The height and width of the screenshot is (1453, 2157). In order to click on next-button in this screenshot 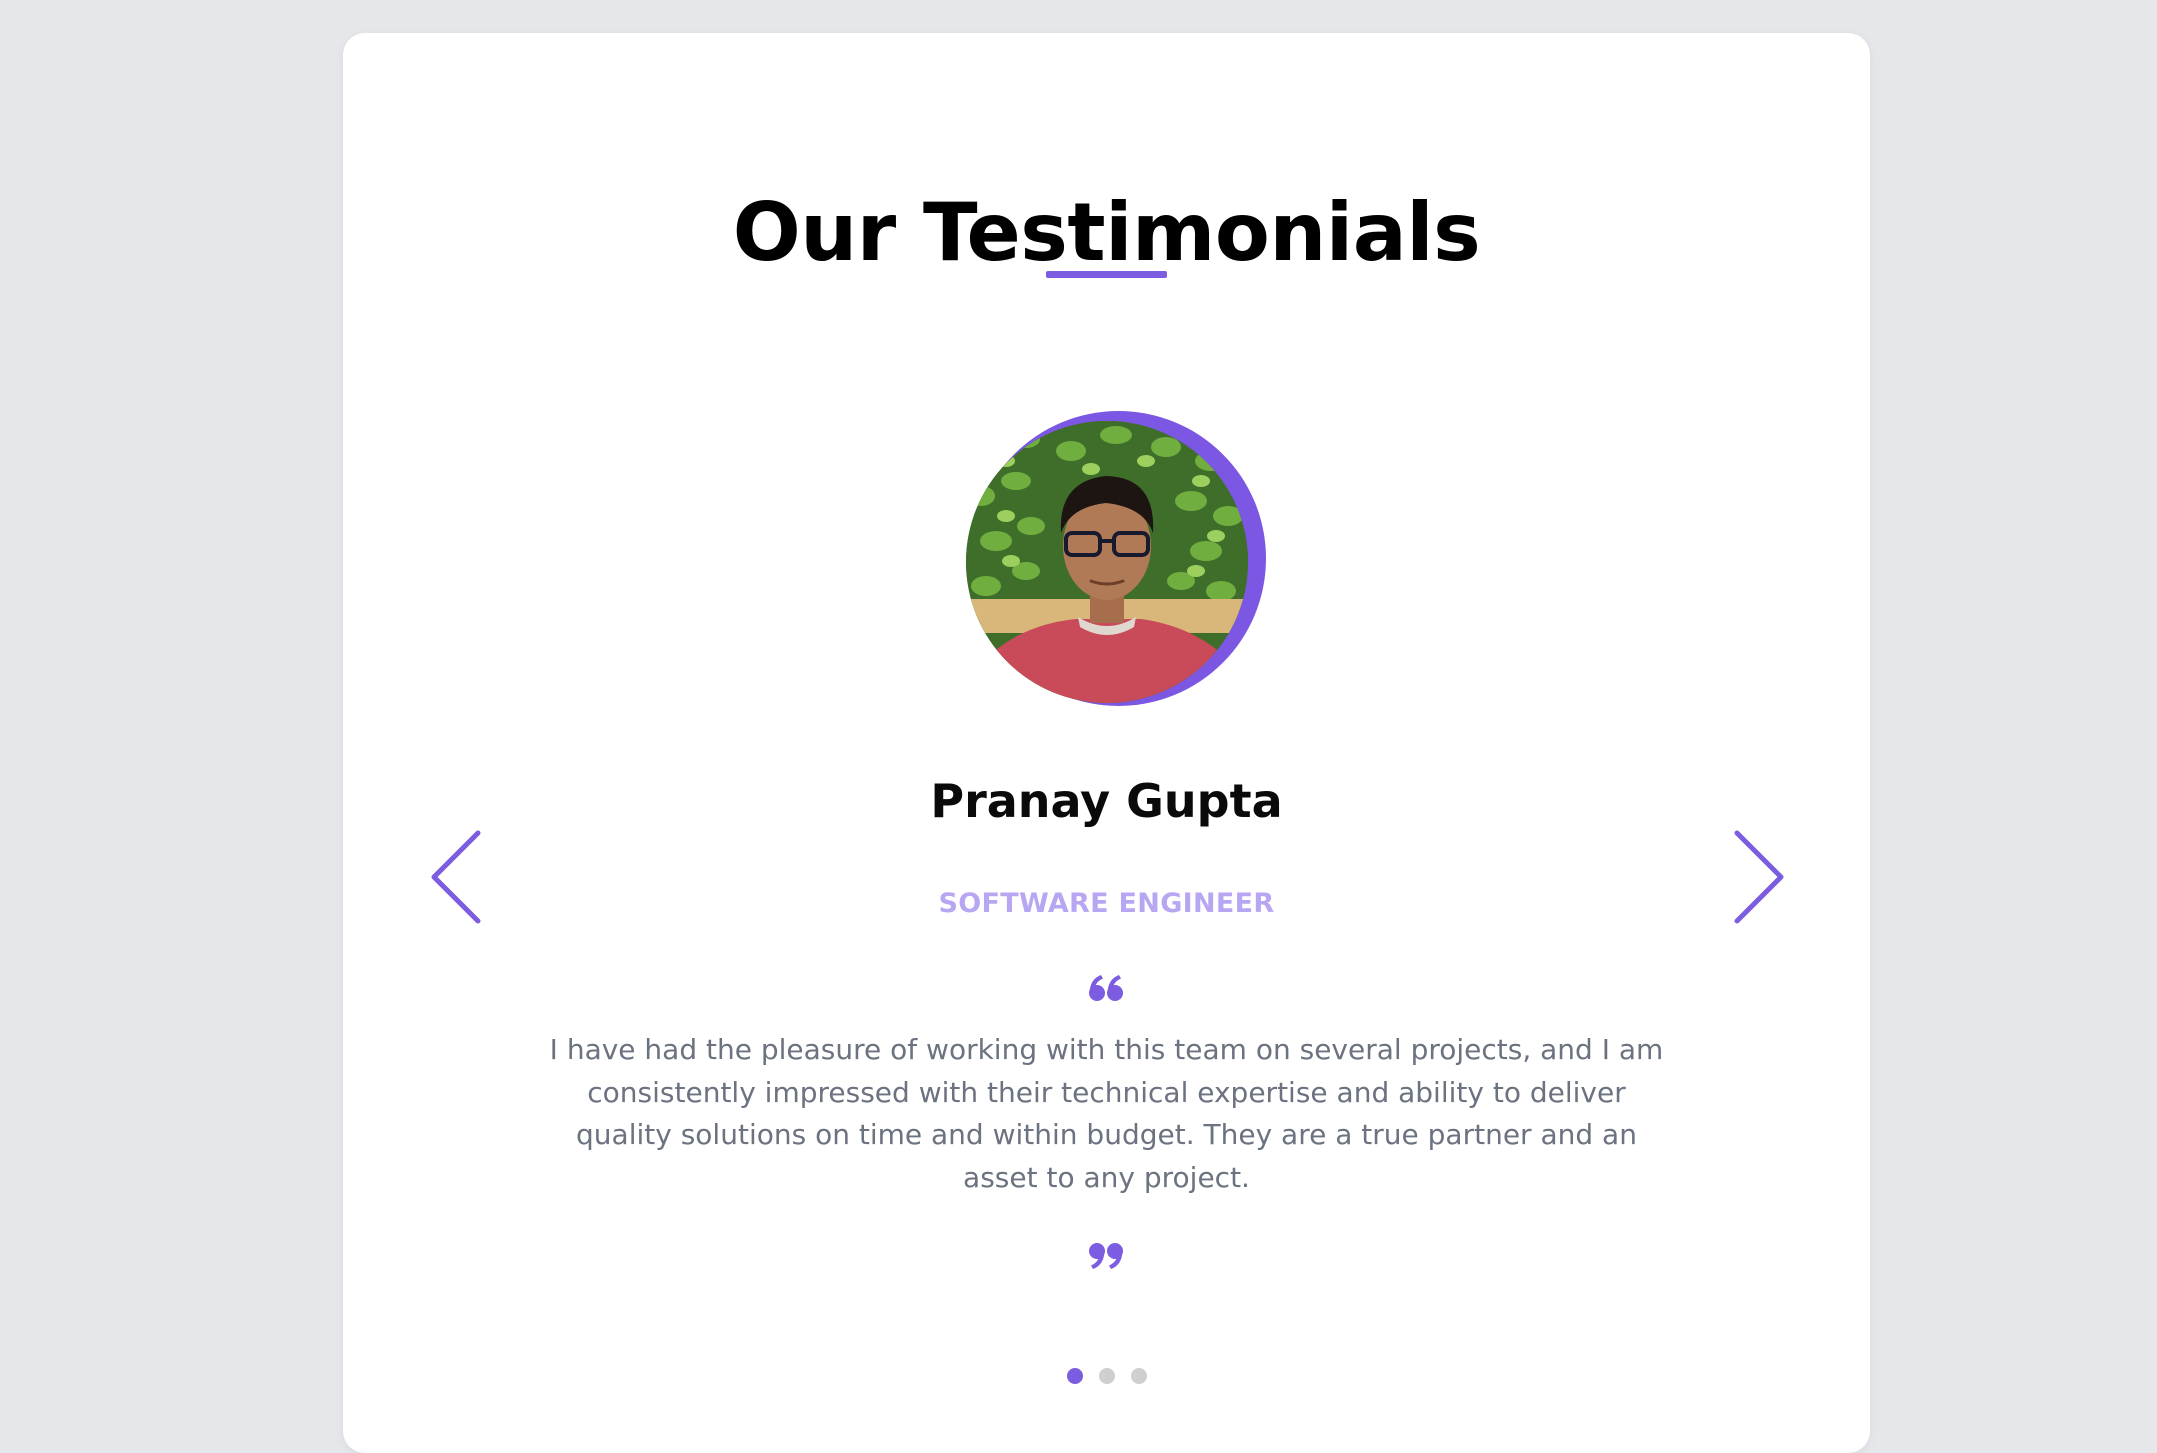, I will do `click(1759, 877)`.